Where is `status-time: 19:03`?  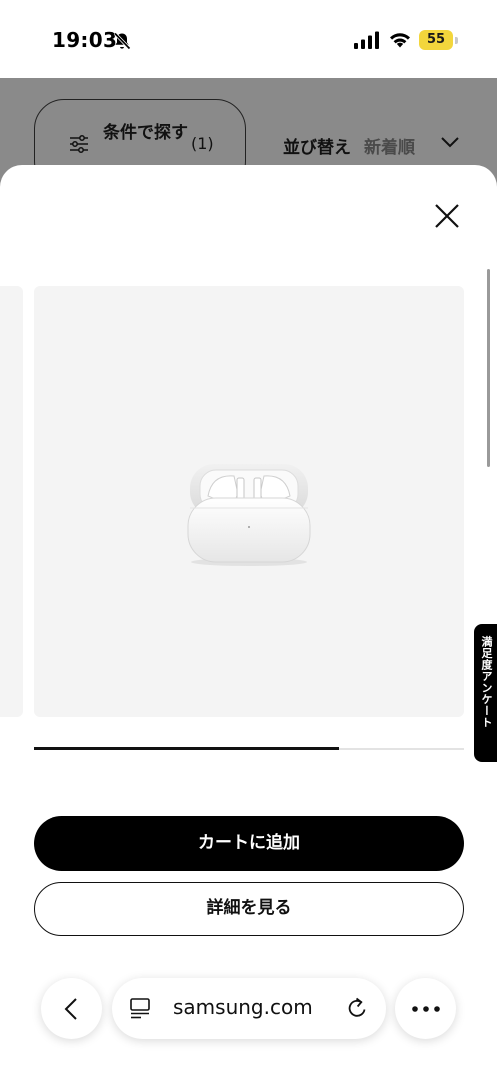
status-time: 19:03 is located at coordinates (85, 40).